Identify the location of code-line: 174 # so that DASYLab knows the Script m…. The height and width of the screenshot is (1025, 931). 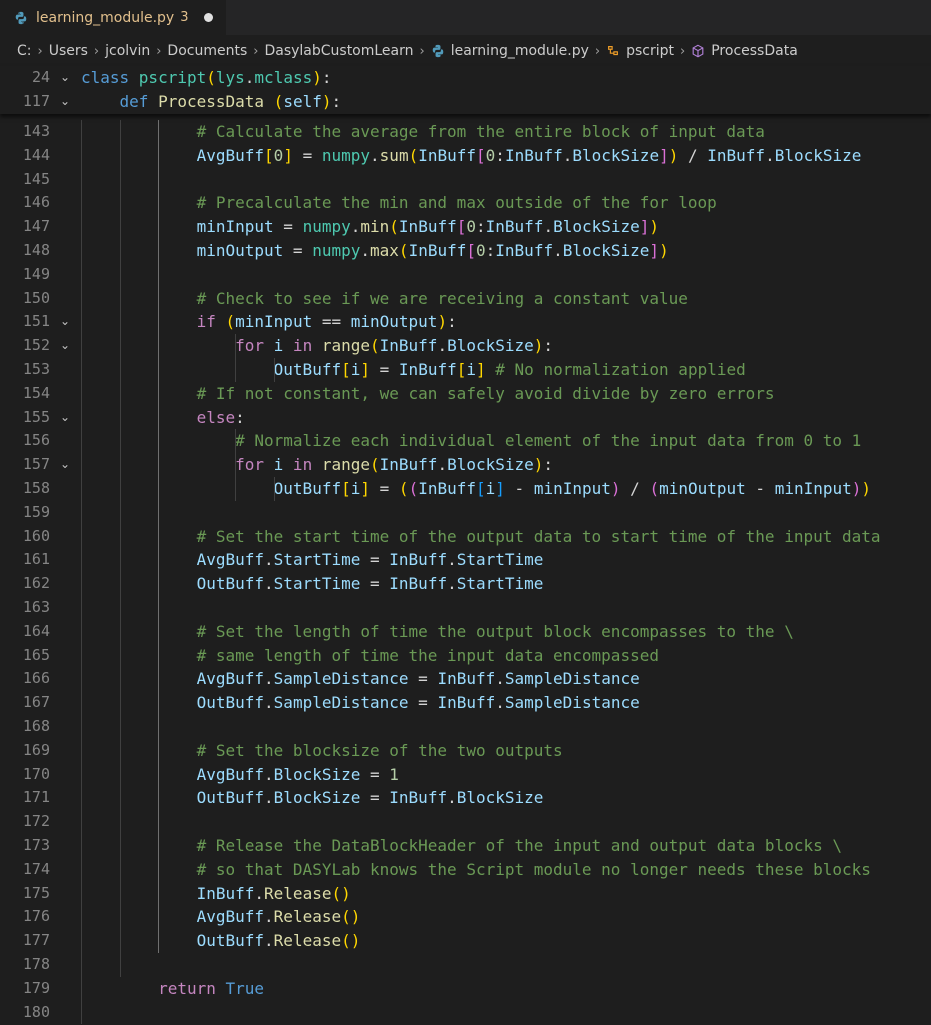
(465, 870).